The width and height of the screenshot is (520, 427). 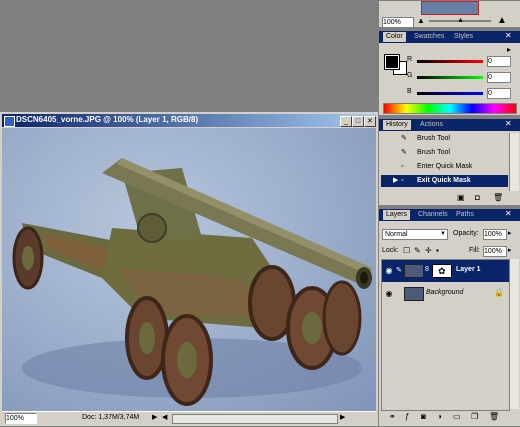 I want to click on link-icon: 8, so click(x=427, y=269).